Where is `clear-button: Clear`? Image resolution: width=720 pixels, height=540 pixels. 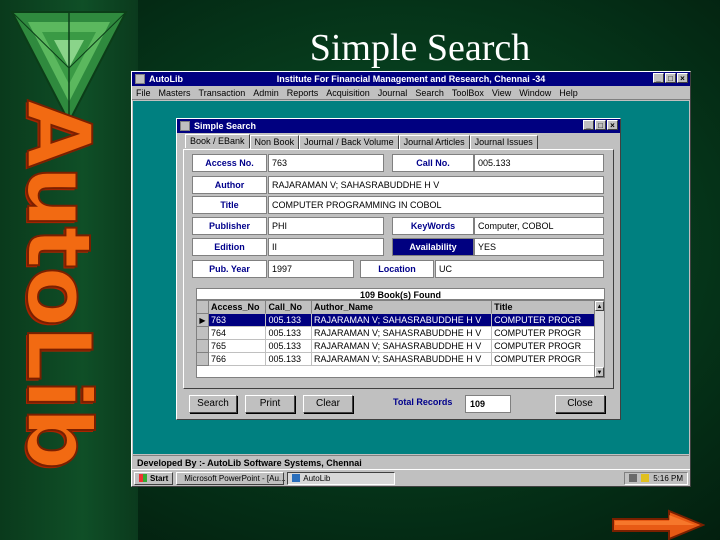
clear-button: Clear is located at coordinates (328, 404).